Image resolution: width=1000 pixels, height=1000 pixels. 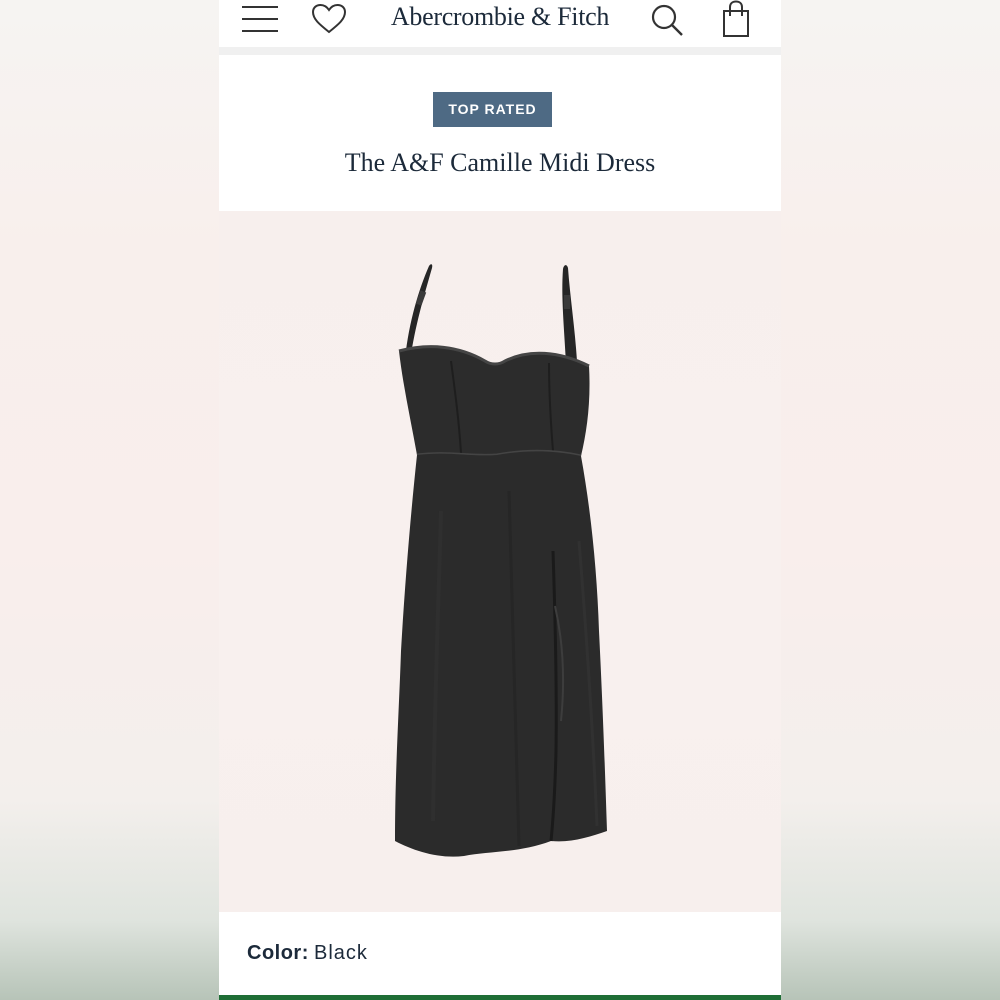 I want to click on dress-image, so click(x=501, y=560).